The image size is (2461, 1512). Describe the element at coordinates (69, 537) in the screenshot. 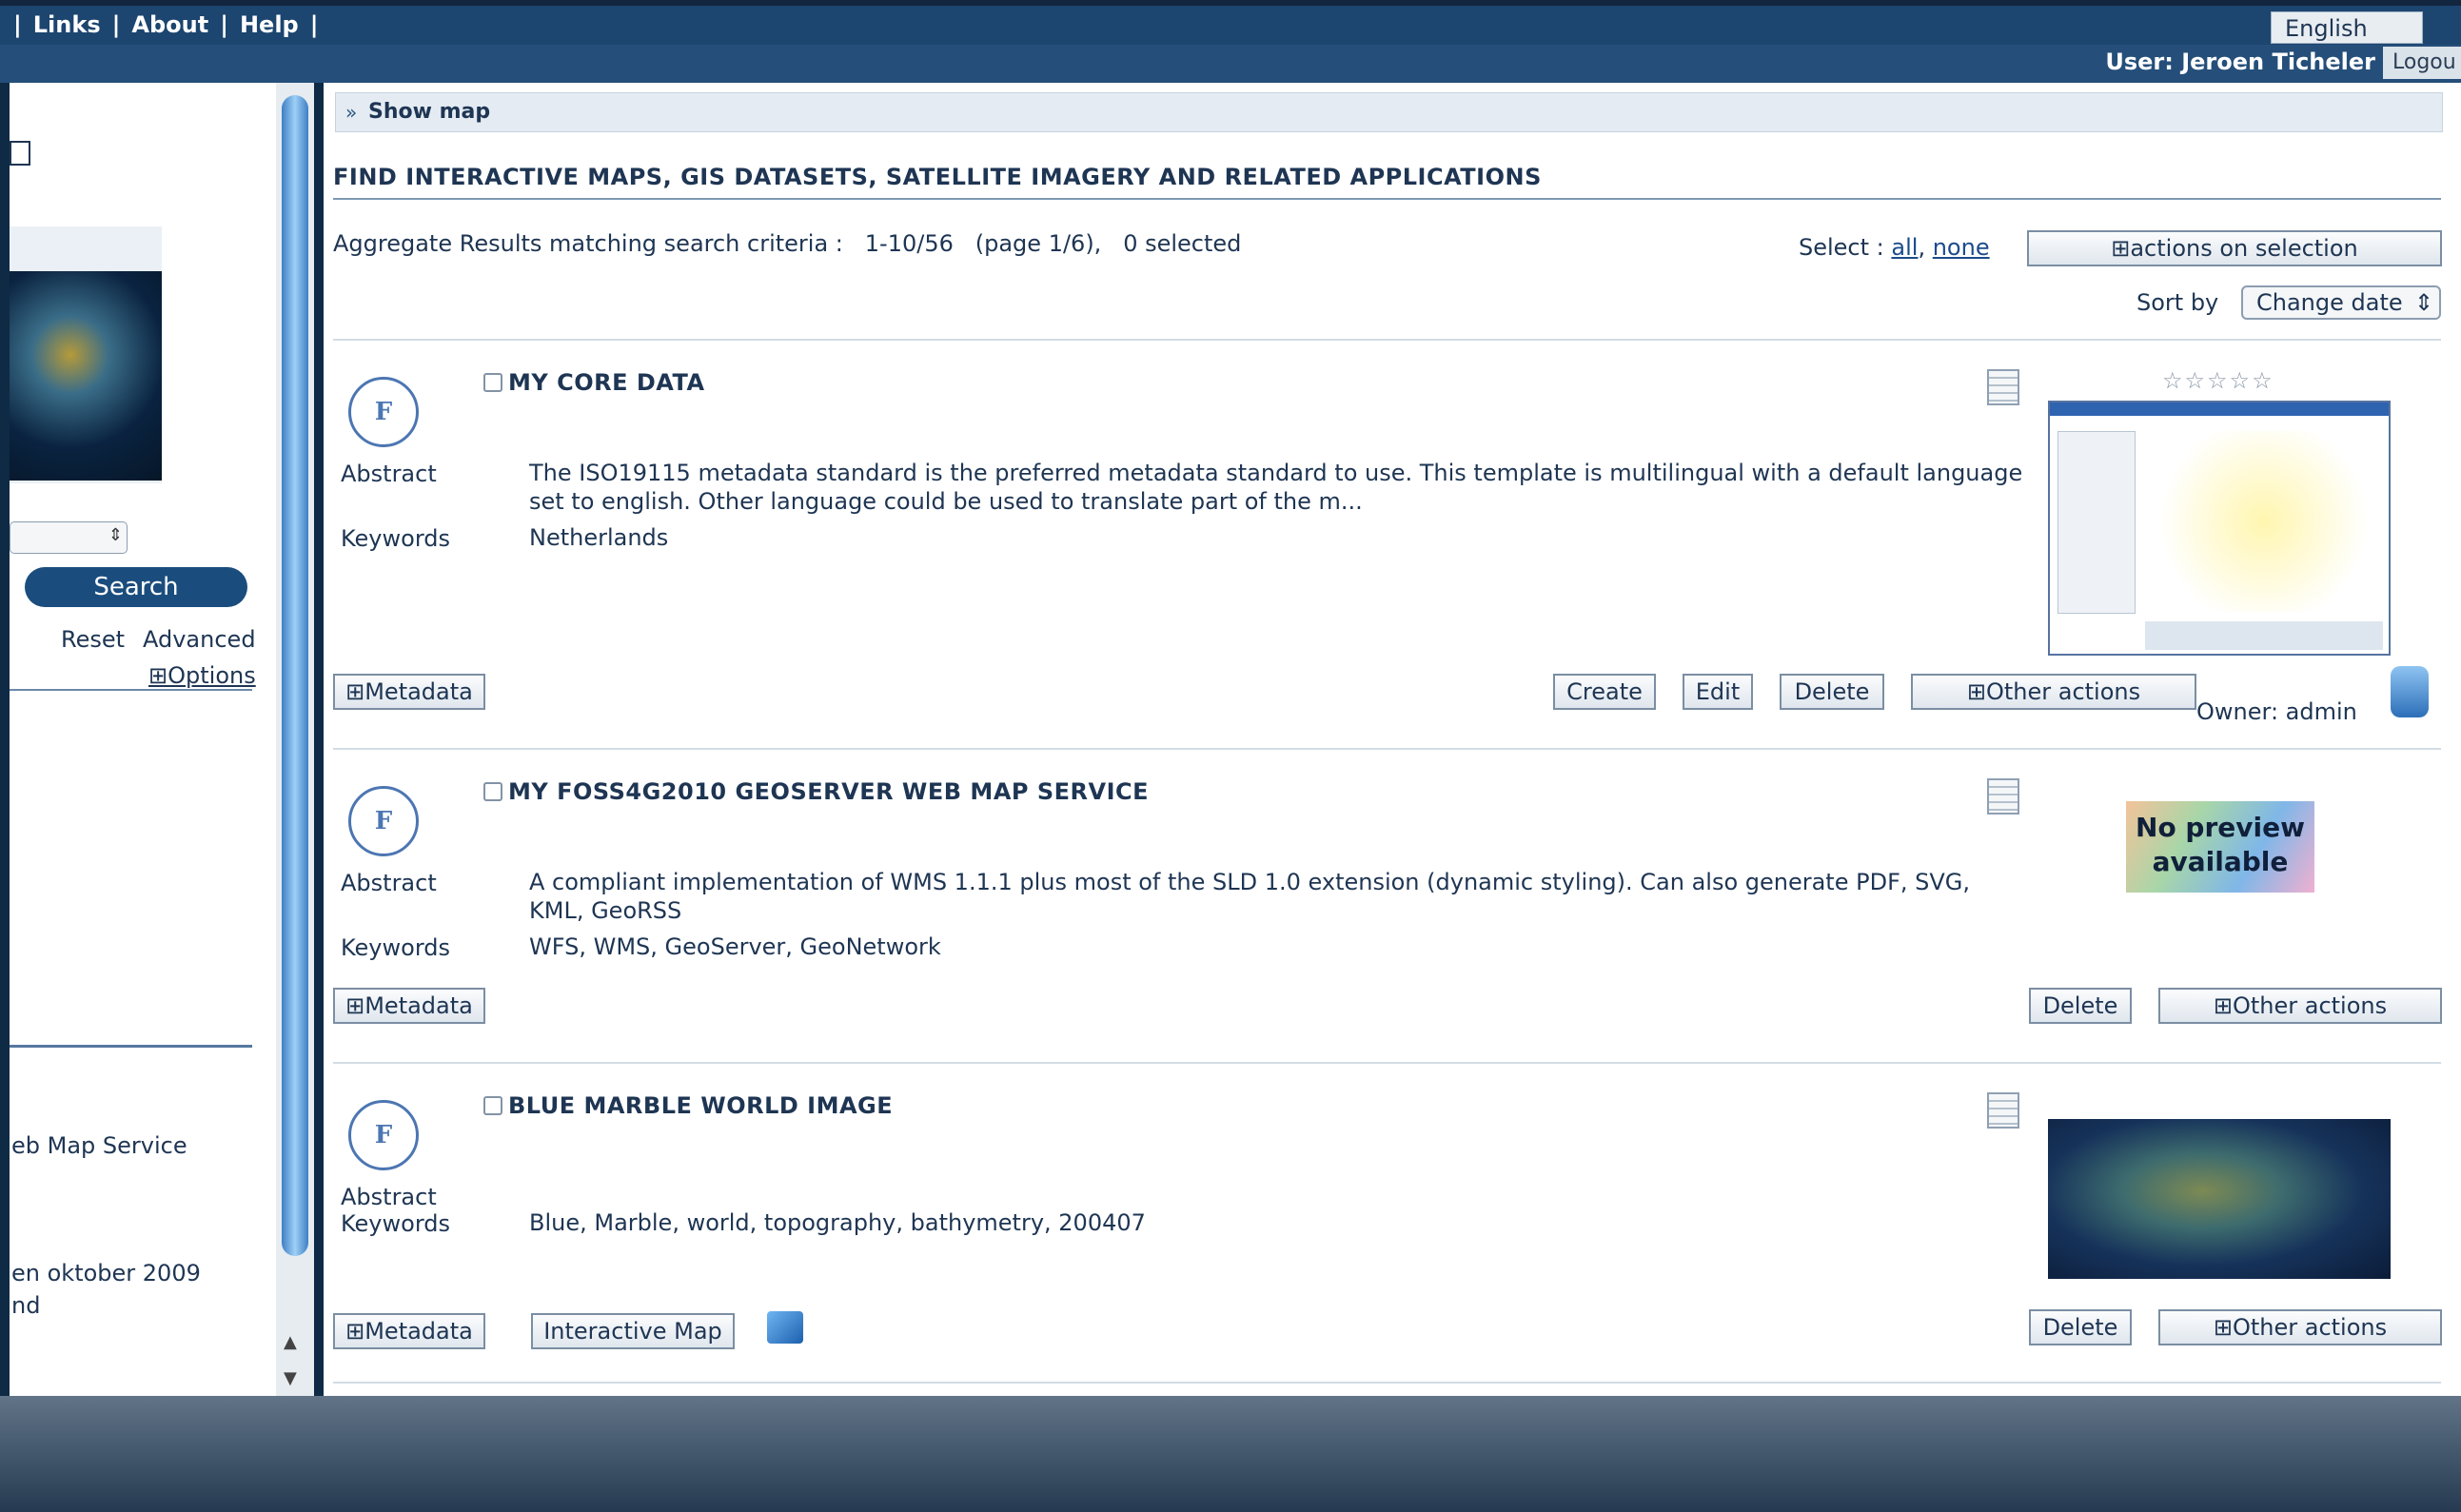

I see `region-select: ⇕` at that location.